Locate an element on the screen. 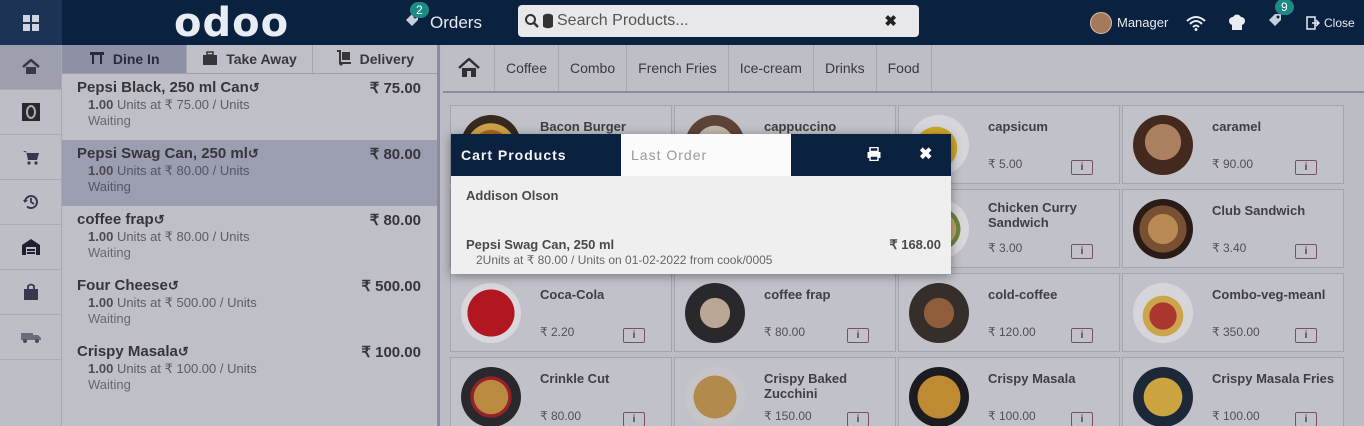 This screenshot has height=426, width=1364. print-icon is located at coordinates (874, 156).